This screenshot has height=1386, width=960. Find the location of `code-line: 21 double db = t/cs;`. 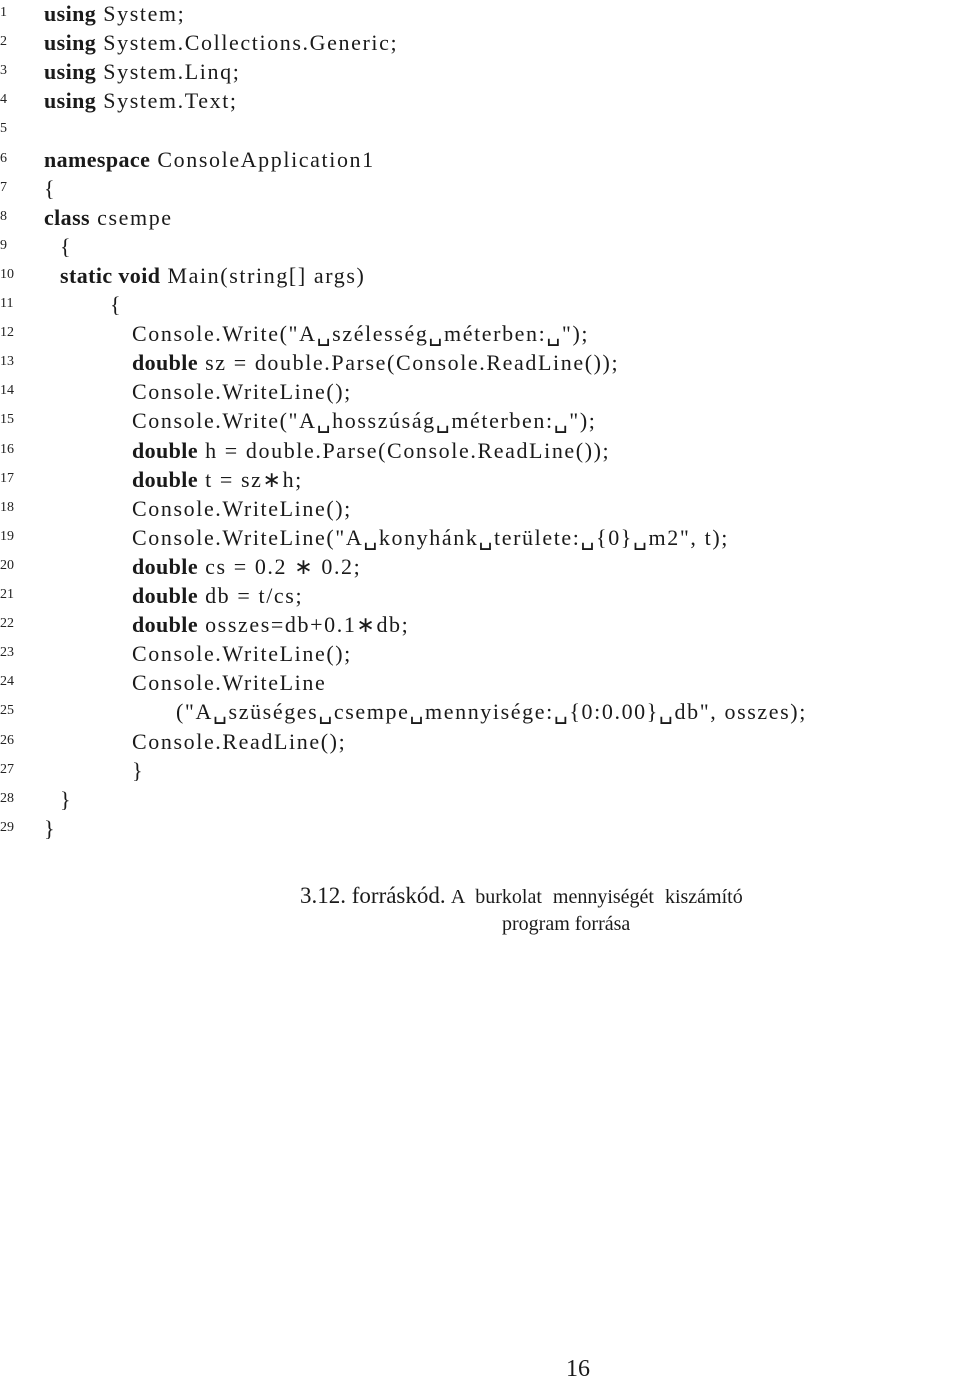

code-line: 21 double db = t/cs; is located at coordinates (480, 595).